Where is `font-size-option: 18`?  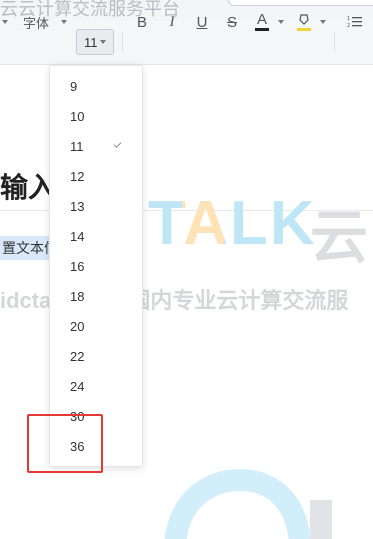 font-size-option: 18 is located at coordinates (96, 296).